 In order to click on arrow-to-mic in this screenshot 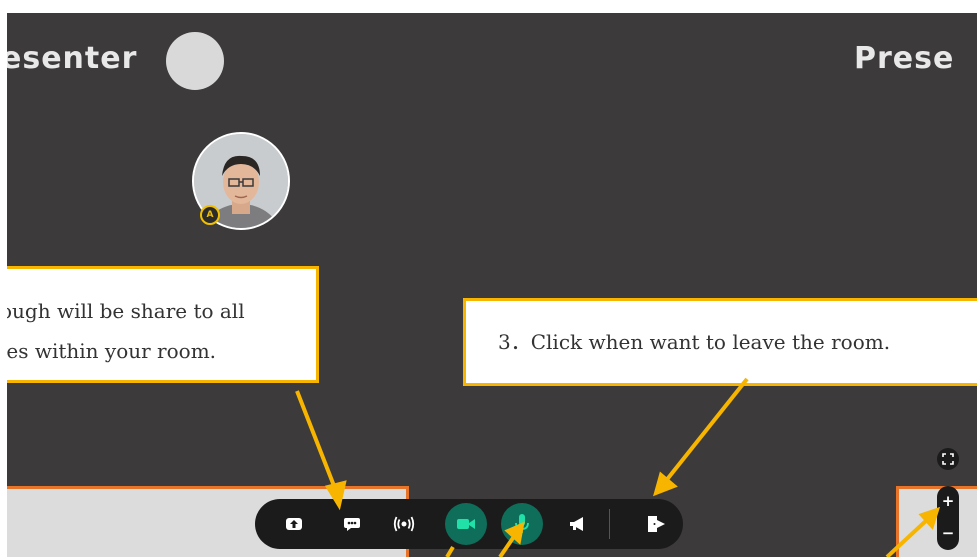, I will do `click(507, 545)`.